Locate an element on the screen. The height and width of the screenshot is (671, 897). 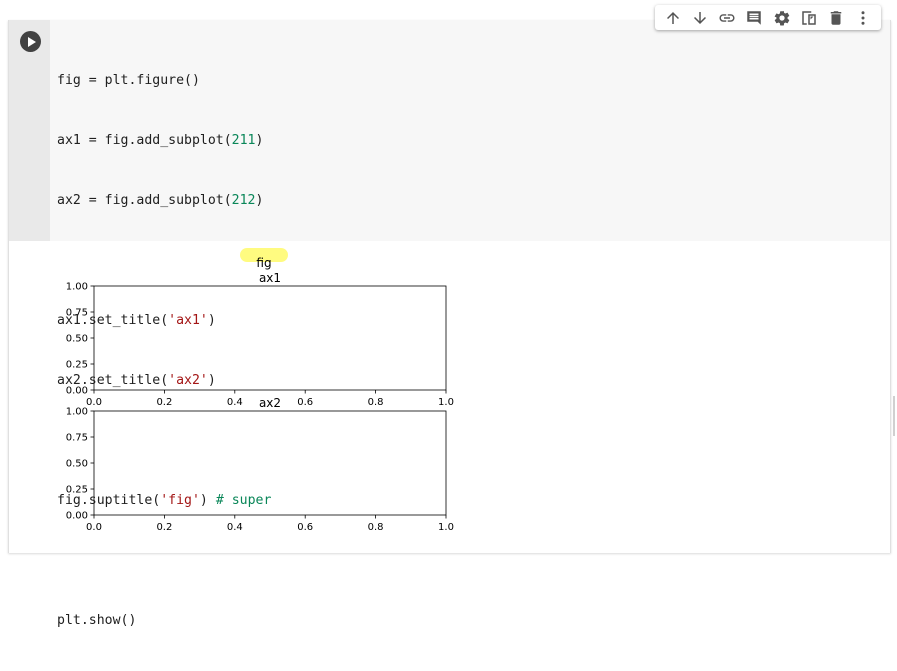
comment-icon is located at coordinates (754, 18).